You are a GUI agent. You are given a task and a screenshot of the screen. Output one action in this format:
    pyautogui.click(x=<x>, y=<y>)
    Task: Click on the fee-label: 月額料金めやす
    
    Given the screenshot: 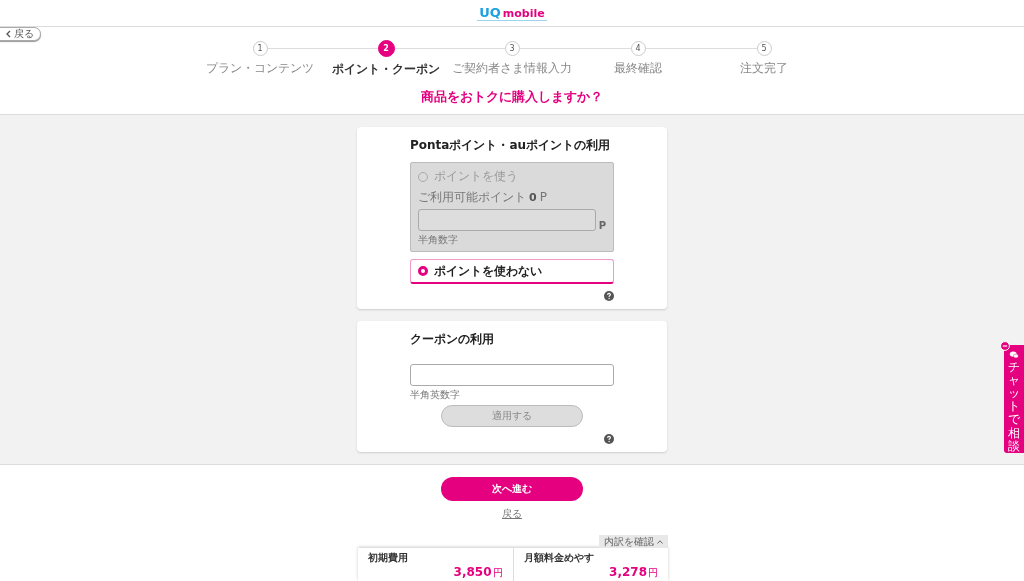 What is the action you would take?
    pyautogui.click(x=559, y=558)
    